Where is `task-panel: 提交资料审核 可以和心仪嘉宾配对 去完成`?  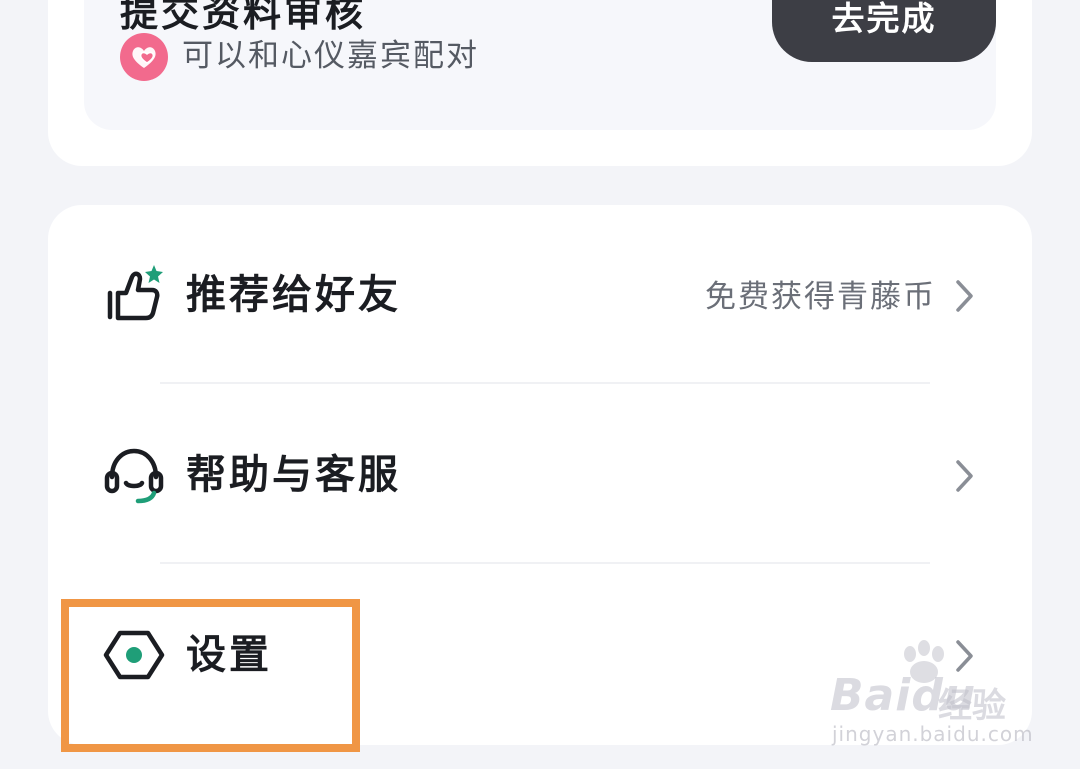 task-panel: 提交资料审核 可以和心仪嘉宾配对 去完成 is located at coordinates (540, 65).